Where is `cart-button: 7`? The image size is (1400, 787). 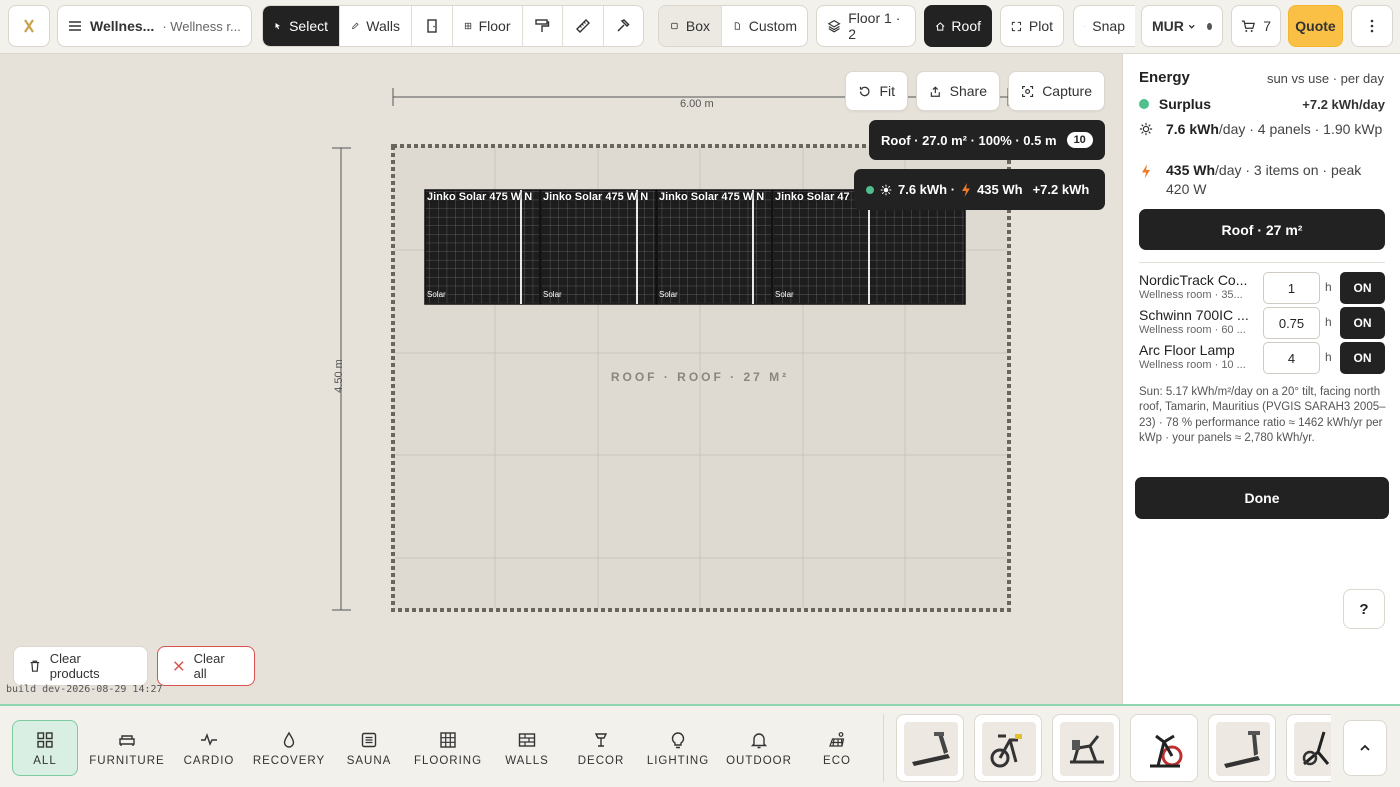
cart-button: 7 is located at coordinates (1256, 26).